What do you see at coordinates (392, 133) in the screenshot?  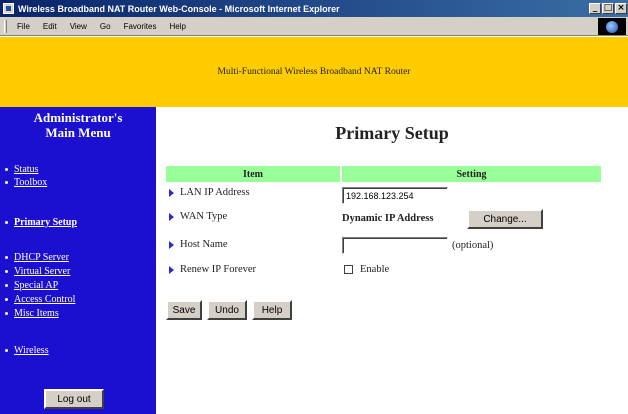 I see `page-title: Primary Setup` at bounding box center [392, 133].